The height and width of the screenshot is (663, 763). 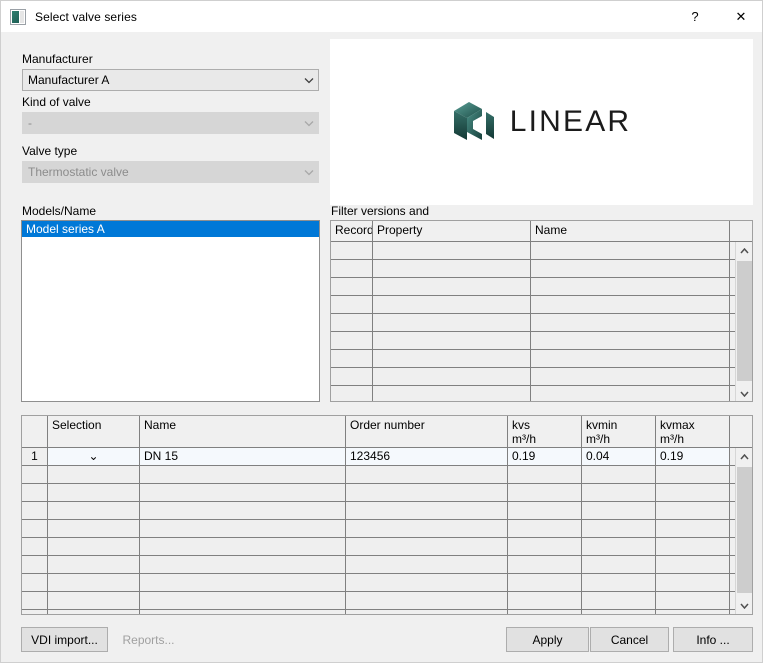 What do you see at coordinates (94, 457) in the screenshot?
I see `selection-cell: ⌄` at bounding box center [94, 457].